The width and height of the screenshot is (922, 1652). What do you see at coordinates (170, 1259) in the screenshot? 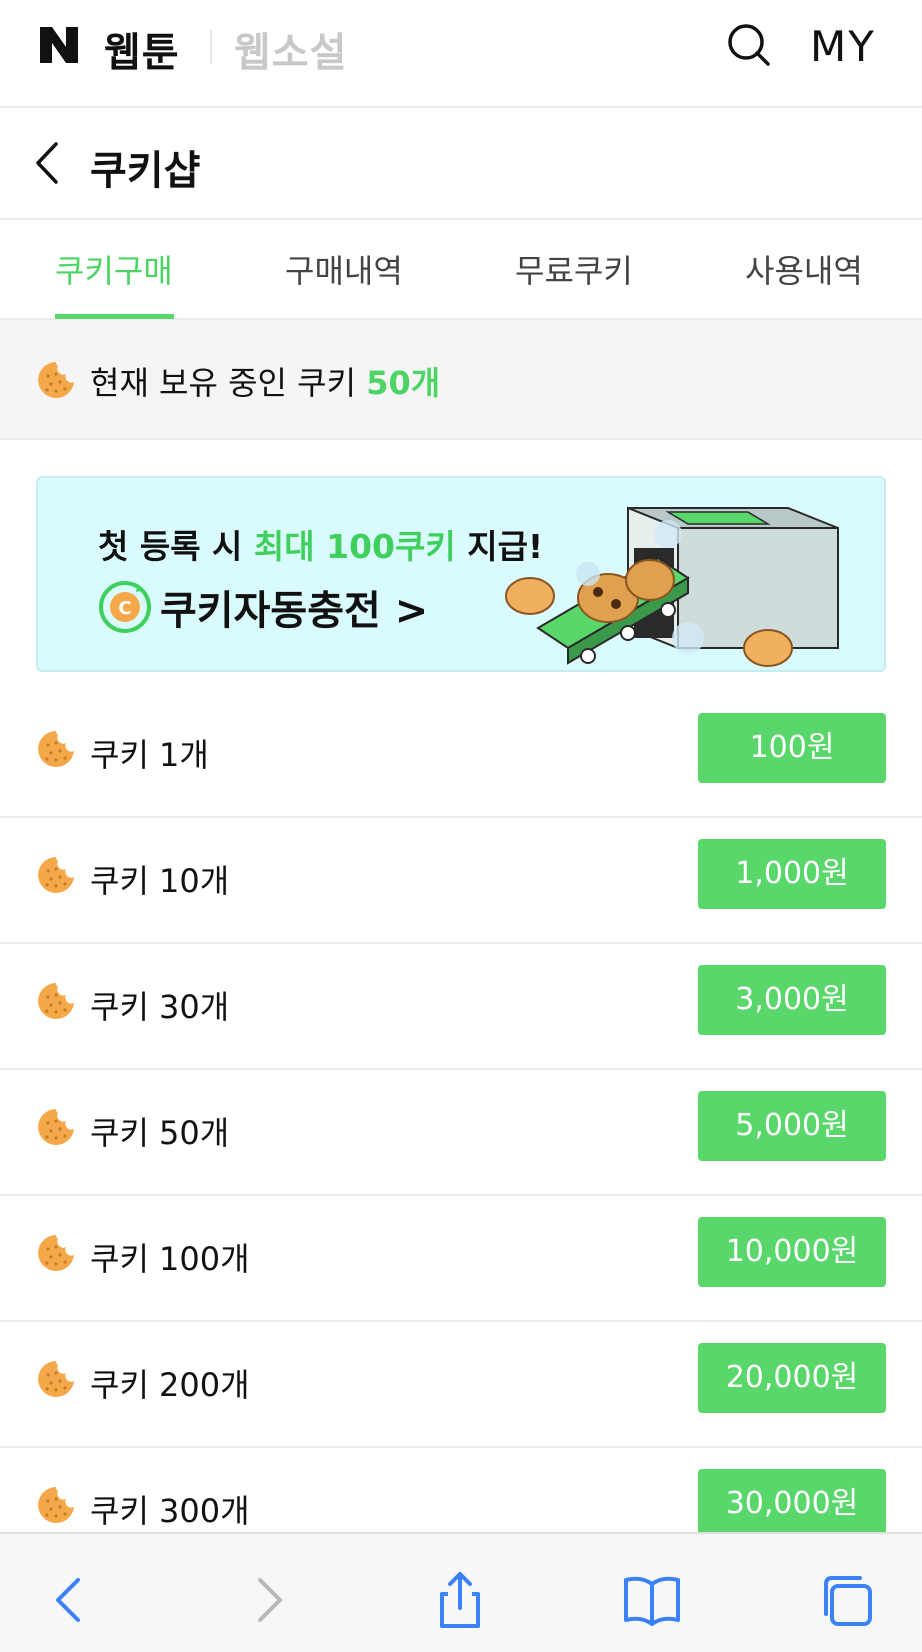
I see `product-label: 쿠키 100개` at bounding box center [170, 1259].